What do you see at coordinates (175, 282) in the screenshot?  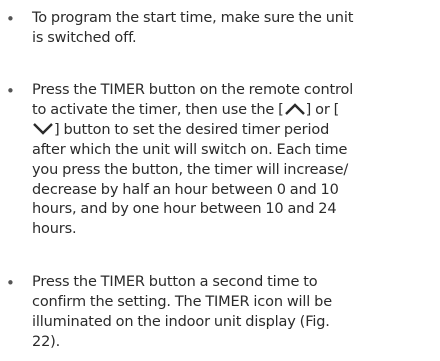 I see `text-line: Press the TIMER button a second time to` at bounding box center [175, 282].